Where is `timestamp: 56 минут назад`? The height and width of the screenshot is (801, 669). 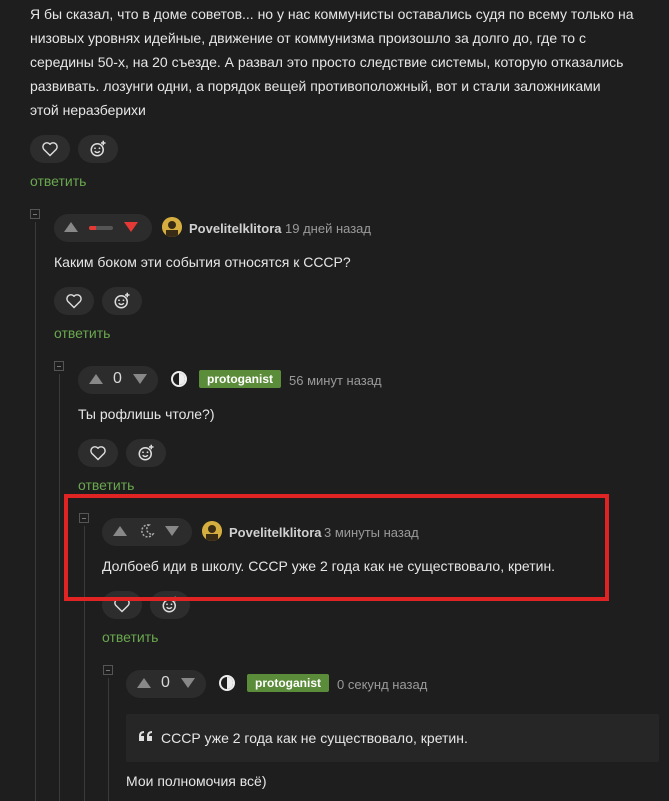
timestamp: 56 минут назад is located at coordinates (335, 380).